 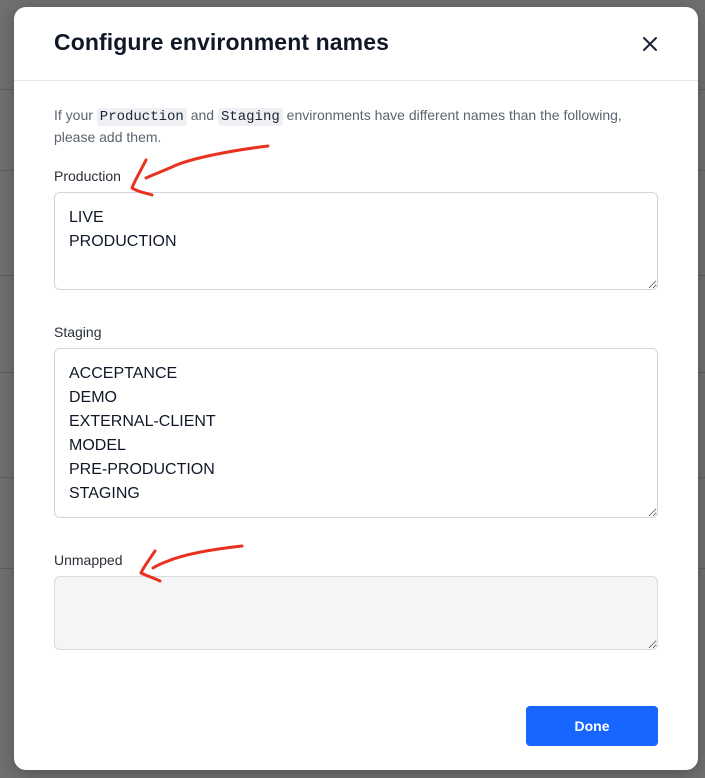 I want to click on production-label: Production, so click(x=87, y=176).